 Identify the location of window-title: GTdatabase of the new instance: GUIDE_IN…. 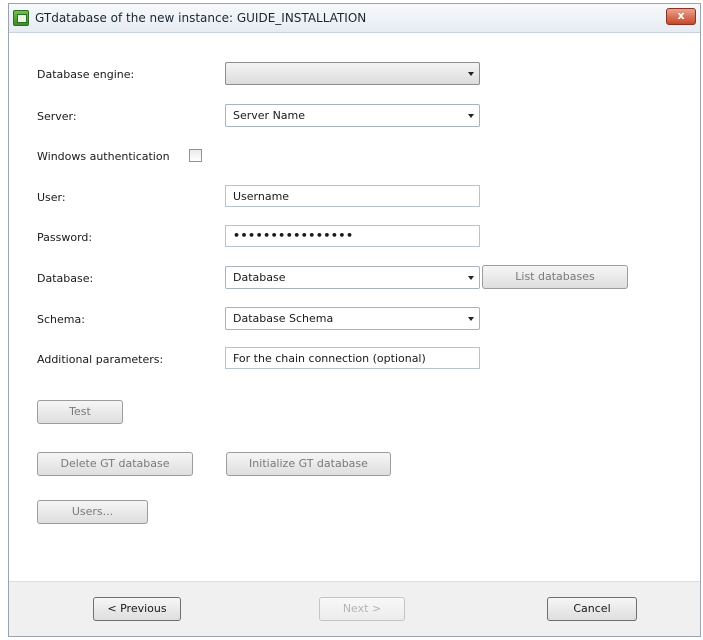
(201, 18).